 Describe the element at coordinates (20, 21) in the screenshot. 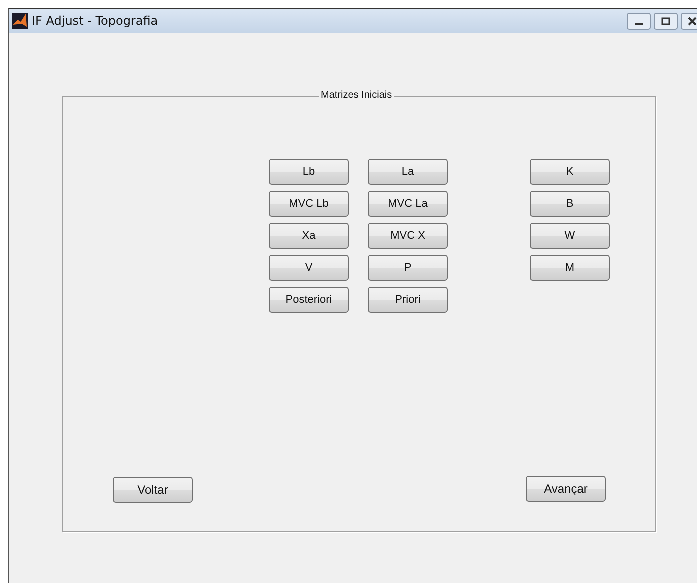

I see `app-icon` at that location.